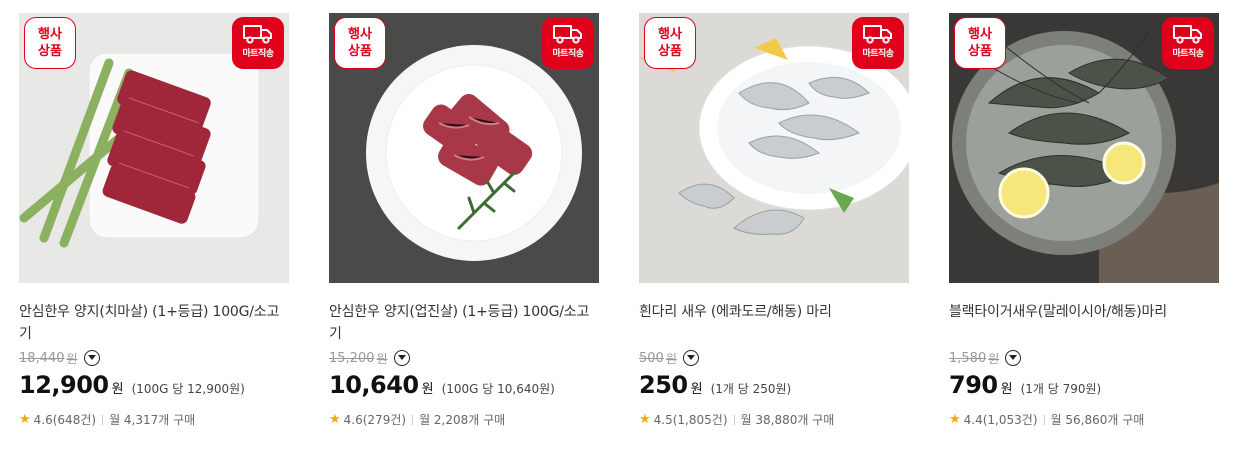  I want to click on review-meta: ★ 4.6(279건) 월 2,208개 구매, so click(464, 419).